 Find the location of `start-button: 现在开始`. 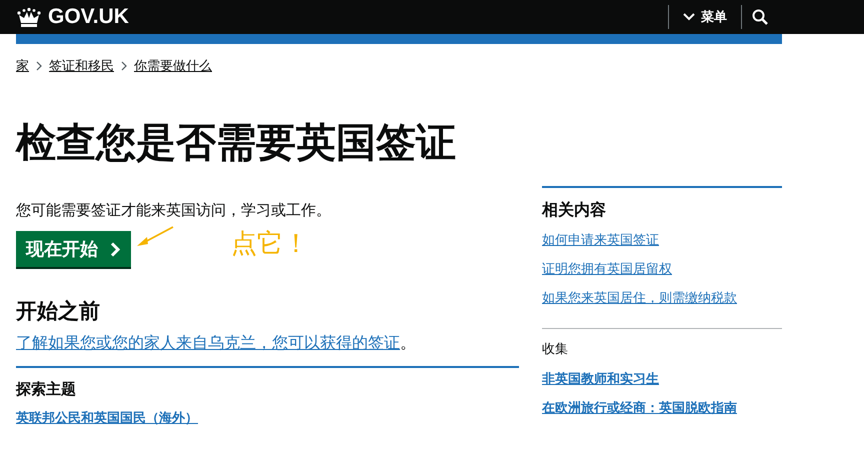

start-button: 现在开始 is located at coordinates (73, 249).